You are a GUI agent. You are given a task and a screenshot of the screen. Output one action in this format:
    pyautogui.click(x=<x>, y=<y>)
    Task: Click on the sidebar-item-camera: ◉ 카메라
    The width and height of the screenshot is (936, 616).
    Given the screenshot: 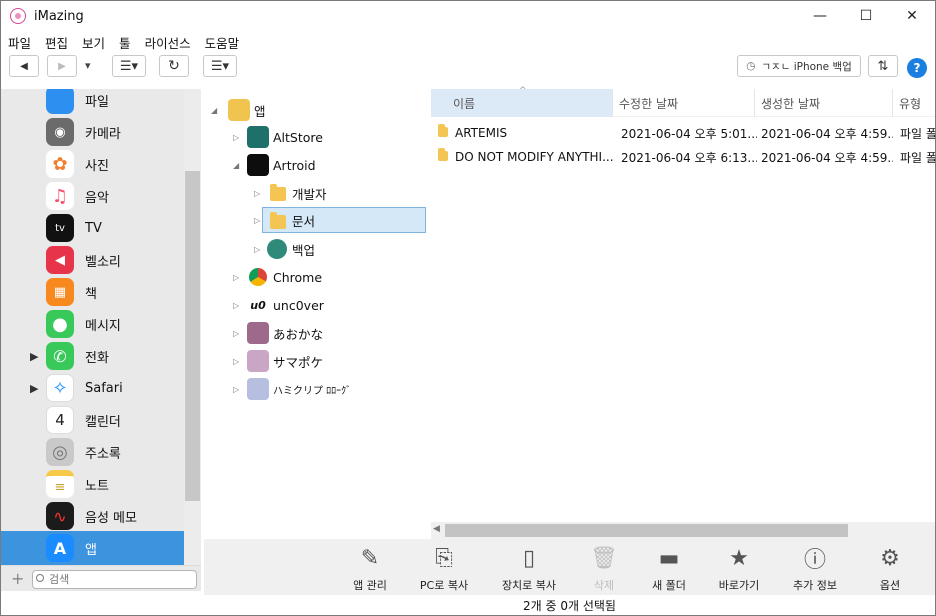 What is the action you would take?
    pyautogui.click(x=92, y=132)
    